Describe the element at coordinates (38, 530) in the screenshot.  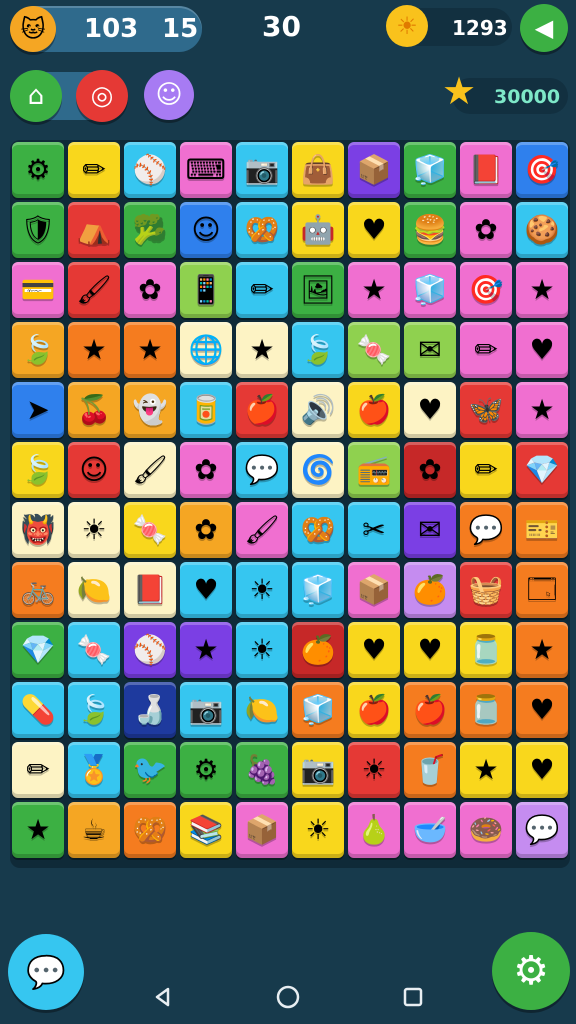
I see `board-tile: 👹` at that location.